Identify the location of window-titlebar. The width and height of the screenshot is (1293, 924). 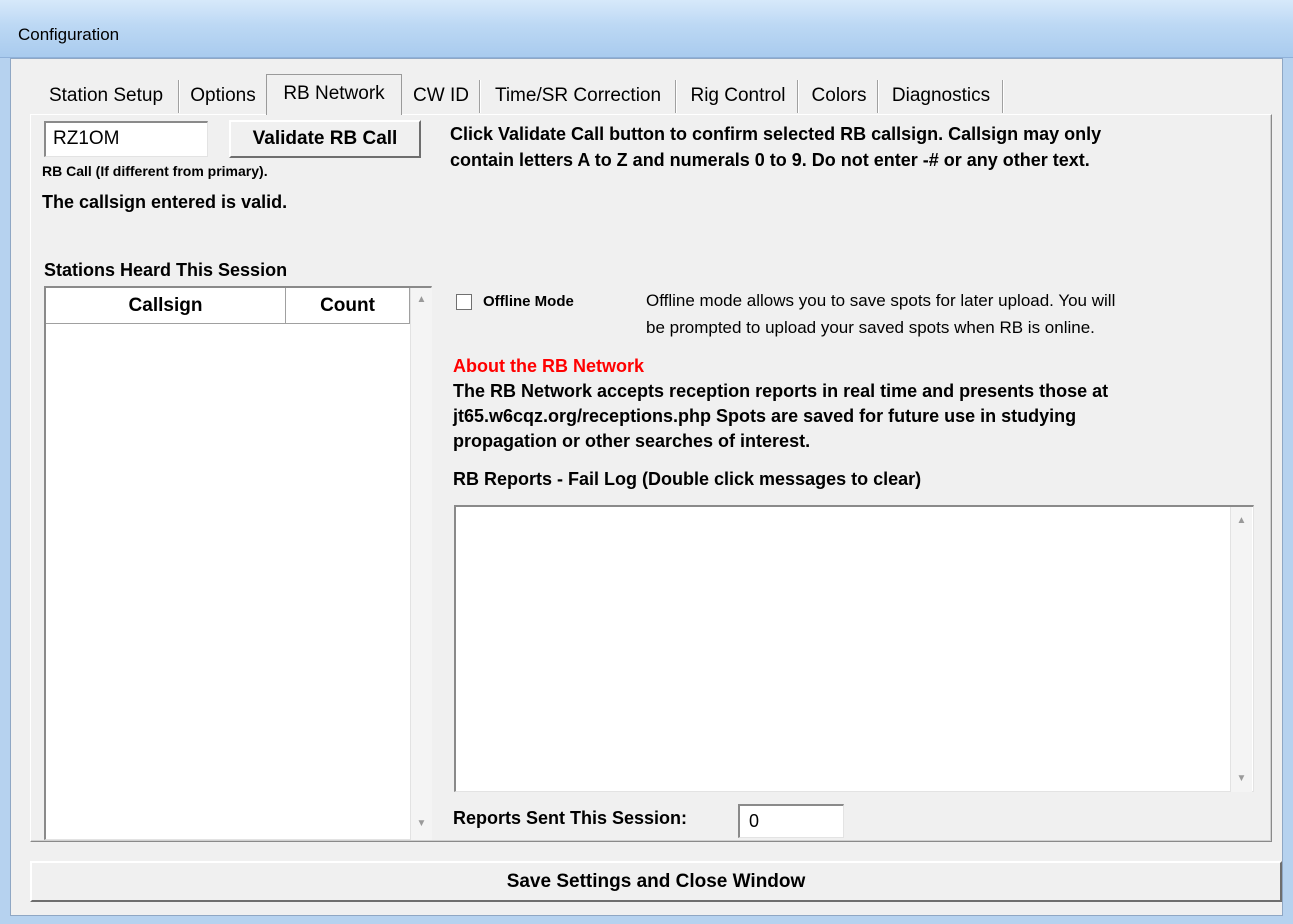
(646, 29).